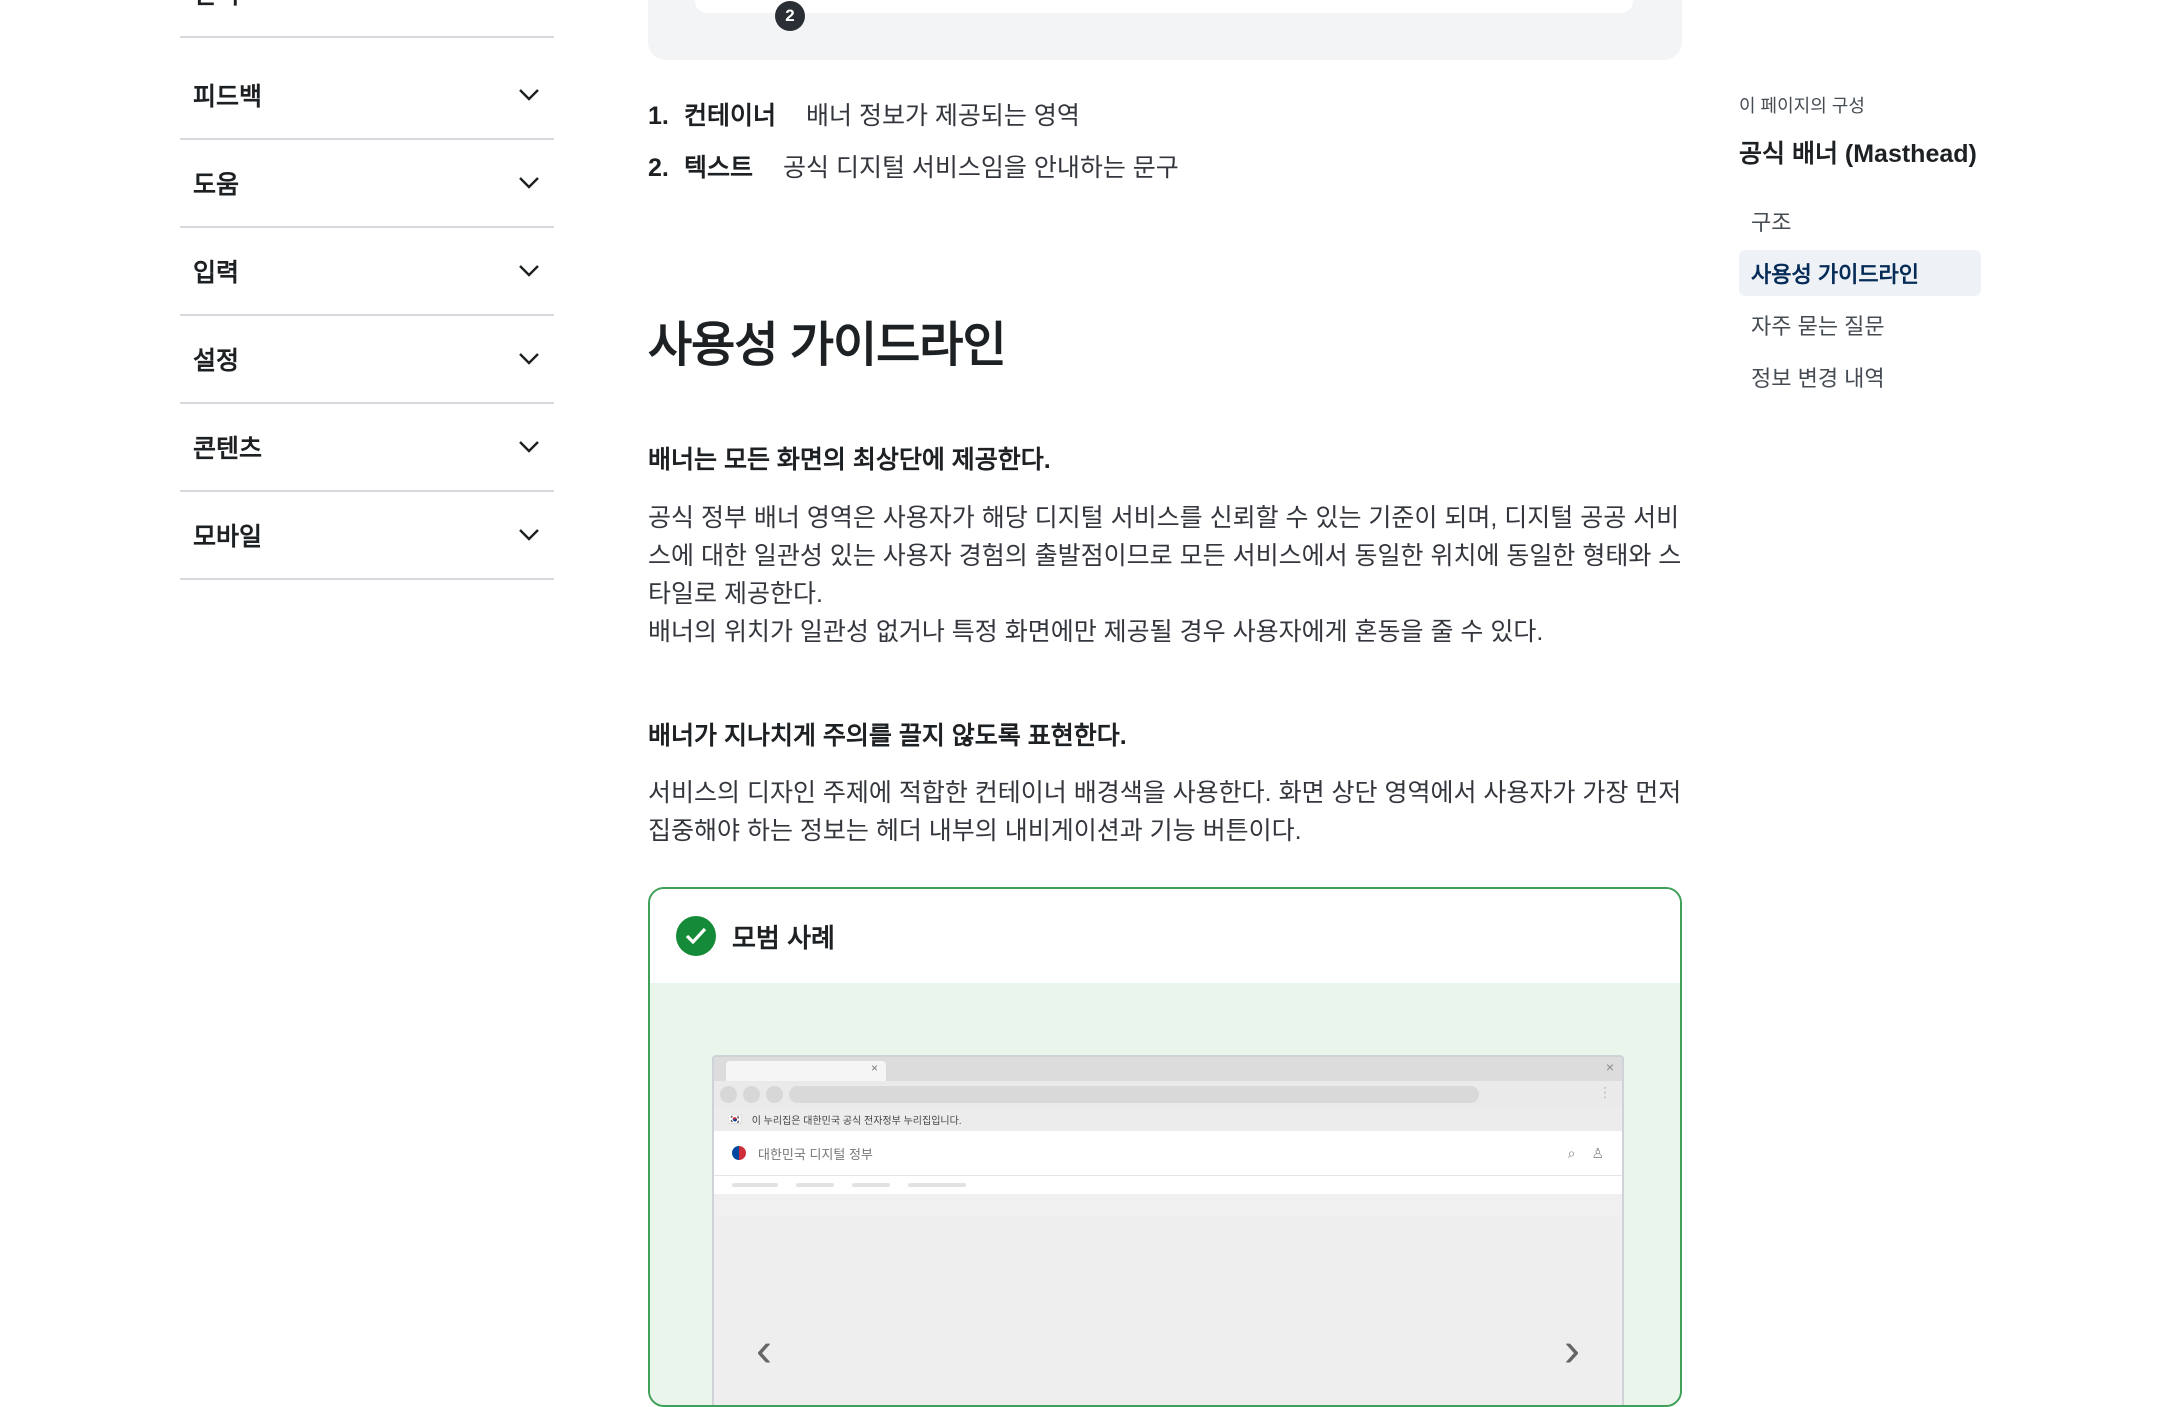 This screenshot has height=1407, width=2160. I want to click on sidebar-item-input: 입력, so click(367, 272).